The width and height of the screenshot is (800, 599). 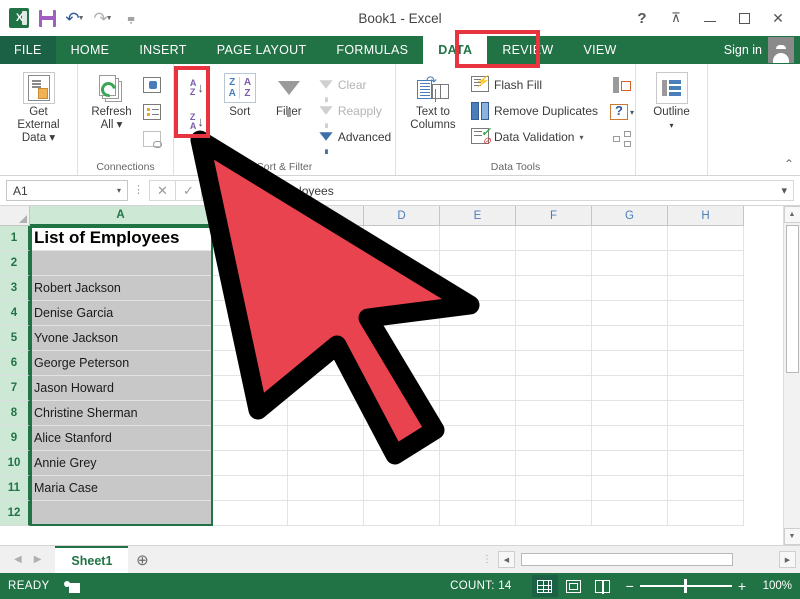 What do you see at coordinates (152, 139) in the screenshot?
I see `edit-links-icon` at bounding box center [152, 139].